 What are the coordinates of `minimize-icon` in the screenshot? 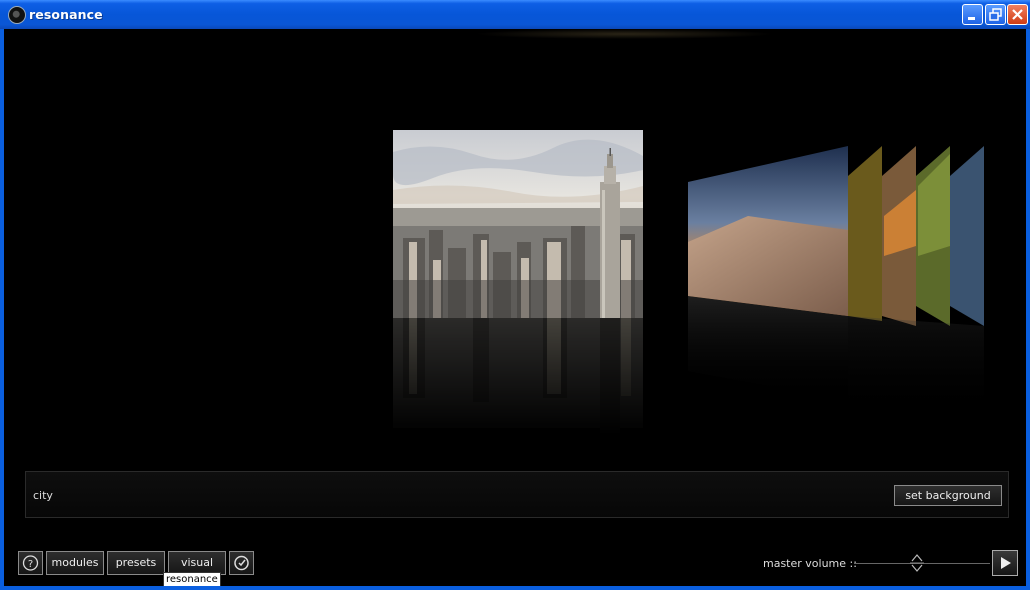 It's located at (971, 18).